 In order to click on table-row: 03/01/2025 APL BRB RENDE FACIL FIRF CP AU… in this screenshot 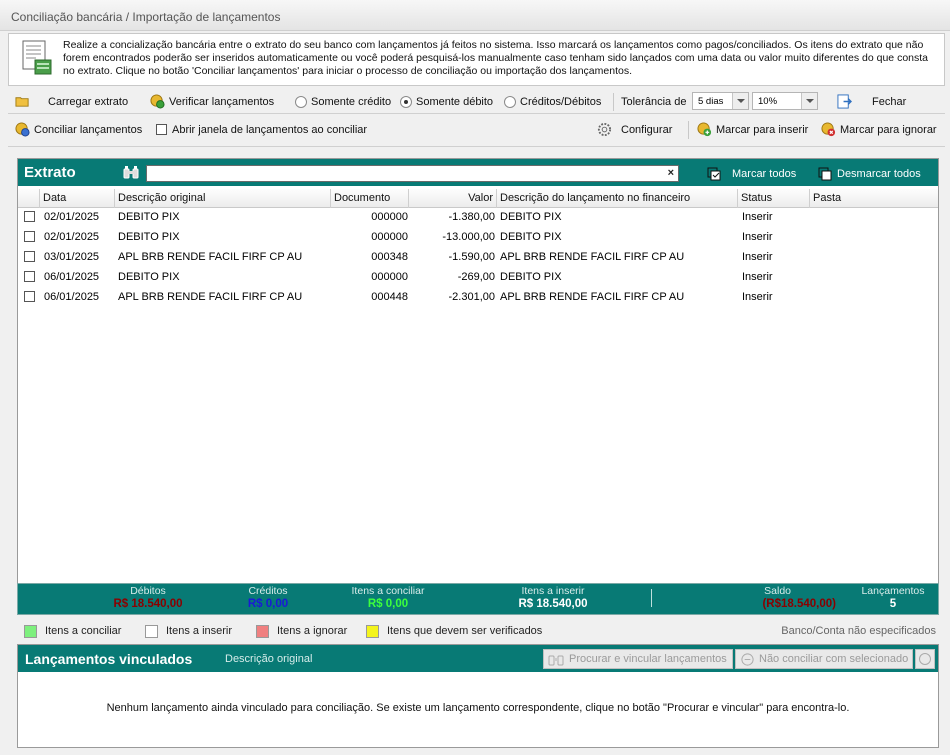, I will do `click(478, 257)`.